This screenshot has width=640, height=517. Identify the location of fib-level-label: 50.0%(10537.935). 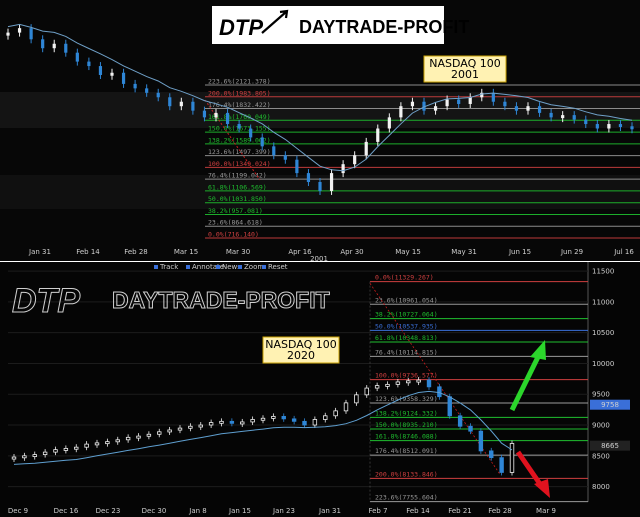
(406, 326).